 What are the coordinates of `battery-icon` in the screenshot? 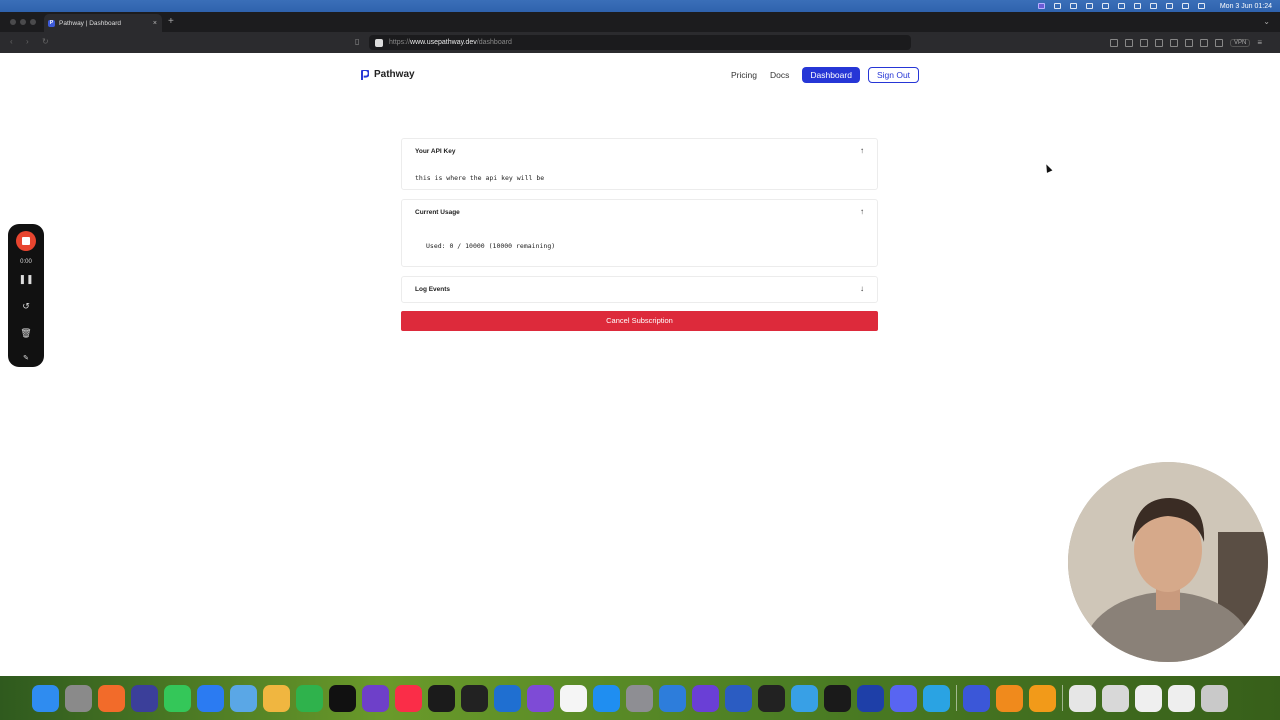 It's located at (1153, 6).